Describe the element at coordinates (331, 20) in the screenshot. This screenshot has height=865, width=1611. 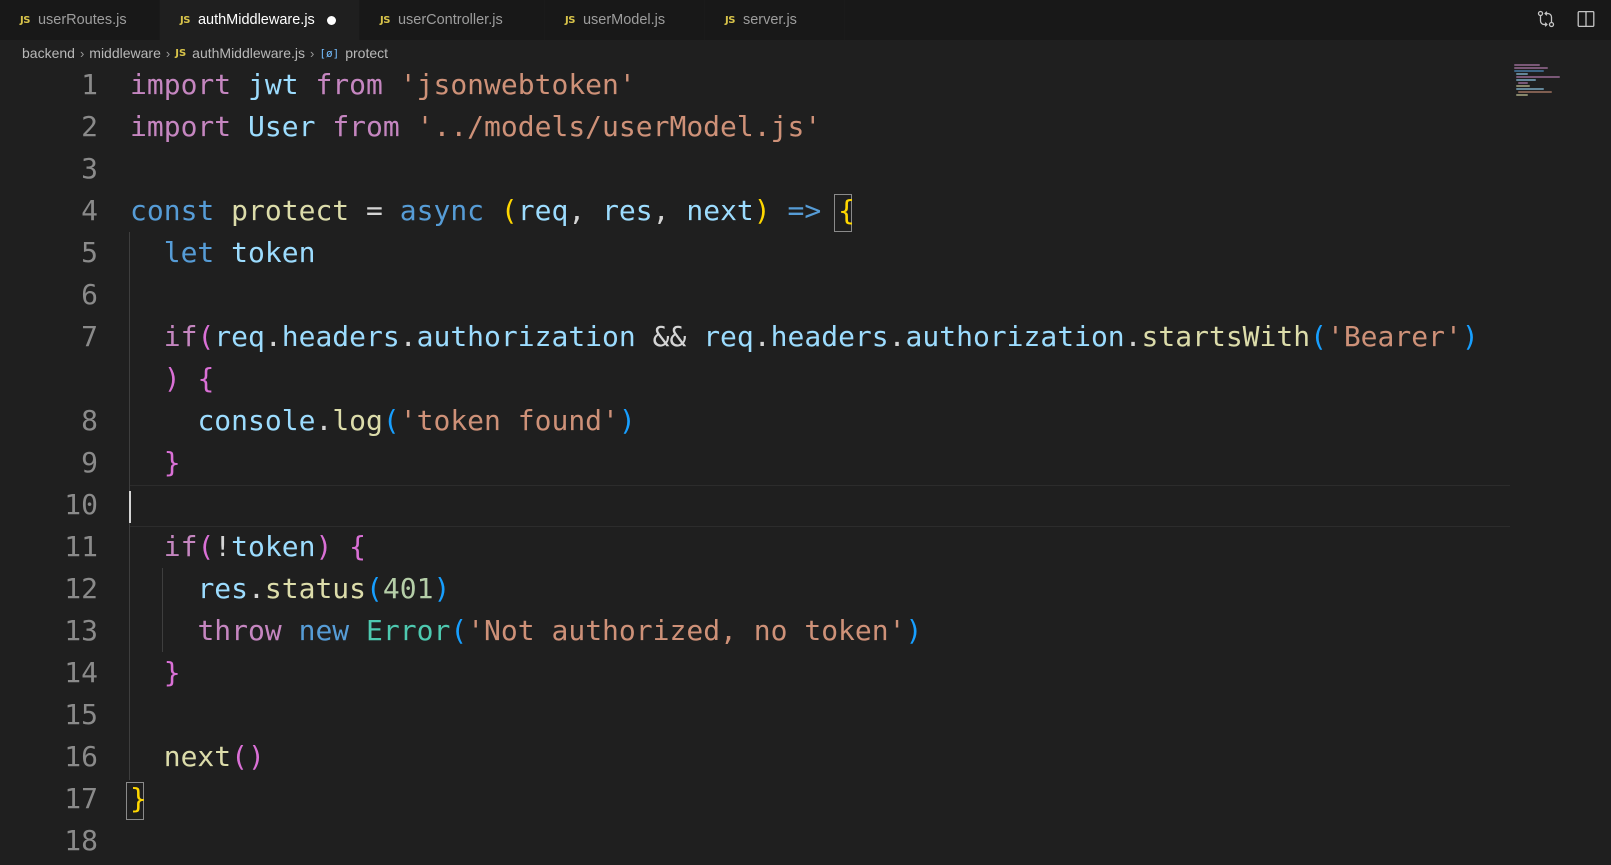
I see `unsaved-dot-icon` at that location.